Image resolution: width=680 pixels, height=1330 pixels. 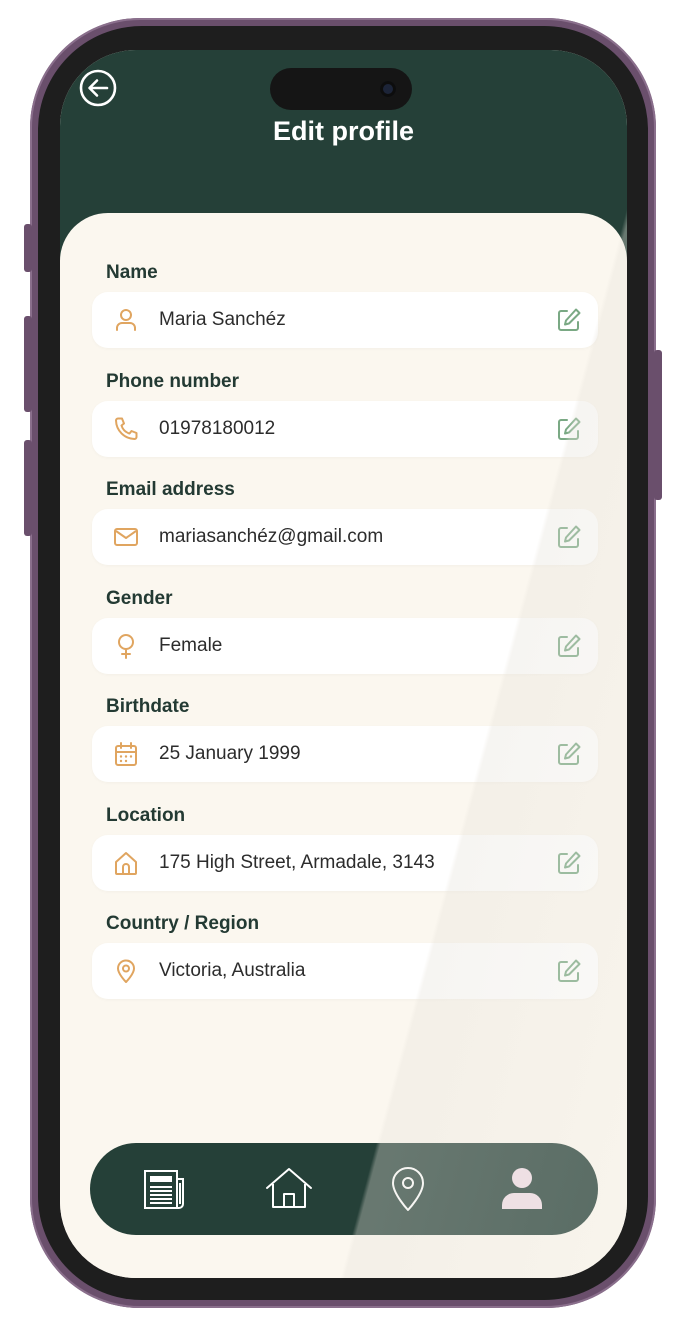 I want to click on field-gender: Female, so click(x=345, y=646).